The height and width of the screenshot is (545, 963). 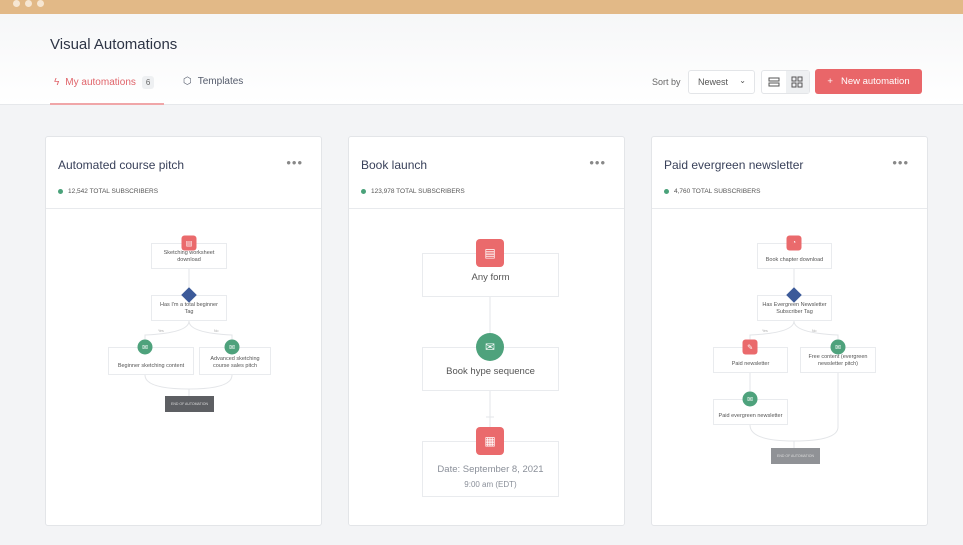 I want to click on sort-label: Sort by, so click(x=666, y=82).